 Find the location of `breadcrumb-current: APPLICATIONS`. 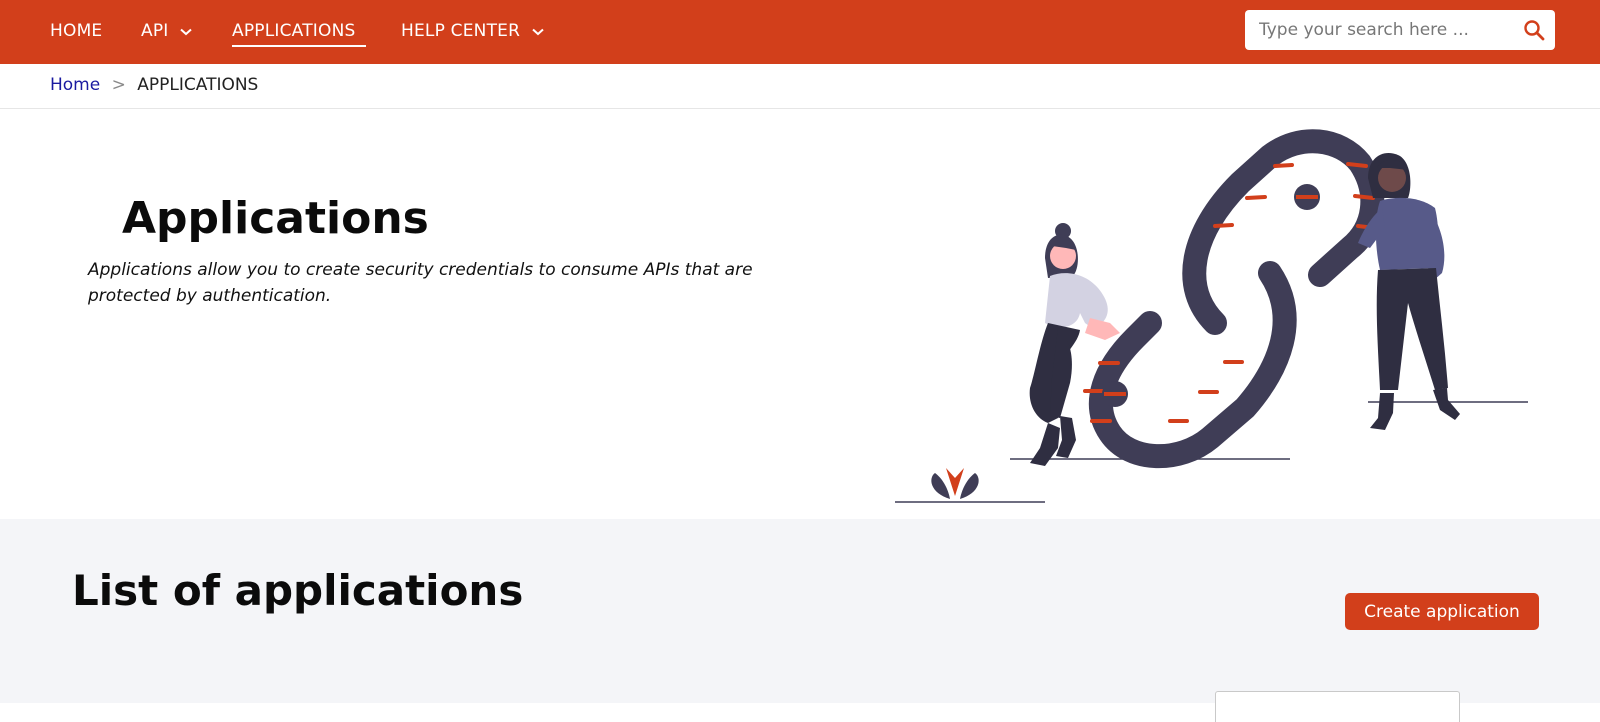

breadcrumb-current: APPLICATIONS is located at coordinates (198, 85).